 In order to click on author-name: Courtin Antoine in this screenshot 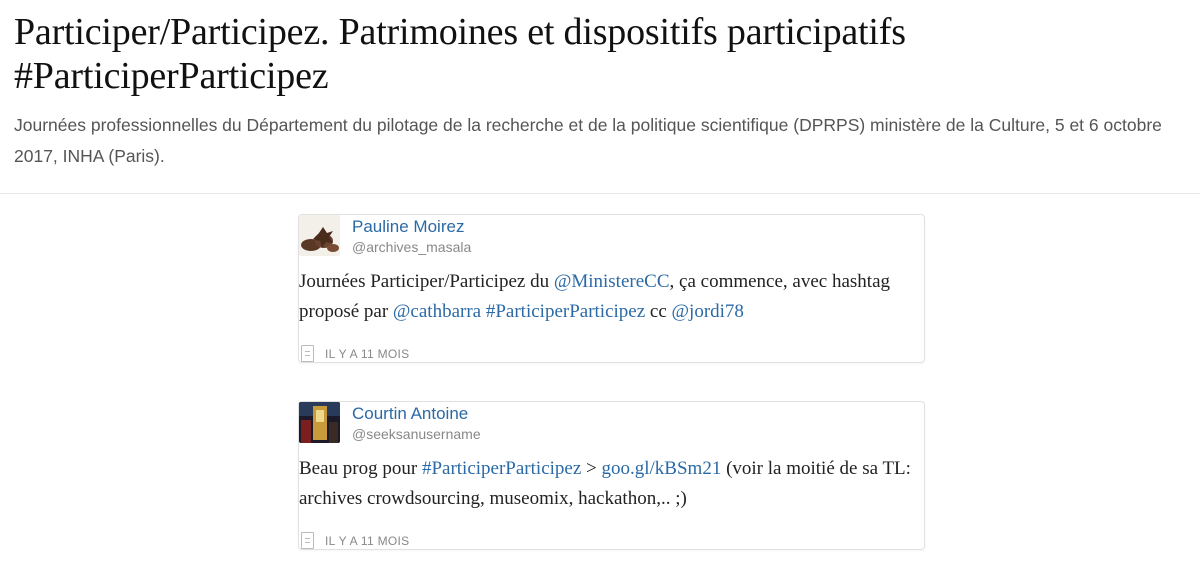, I will do `click(410, 414)`.